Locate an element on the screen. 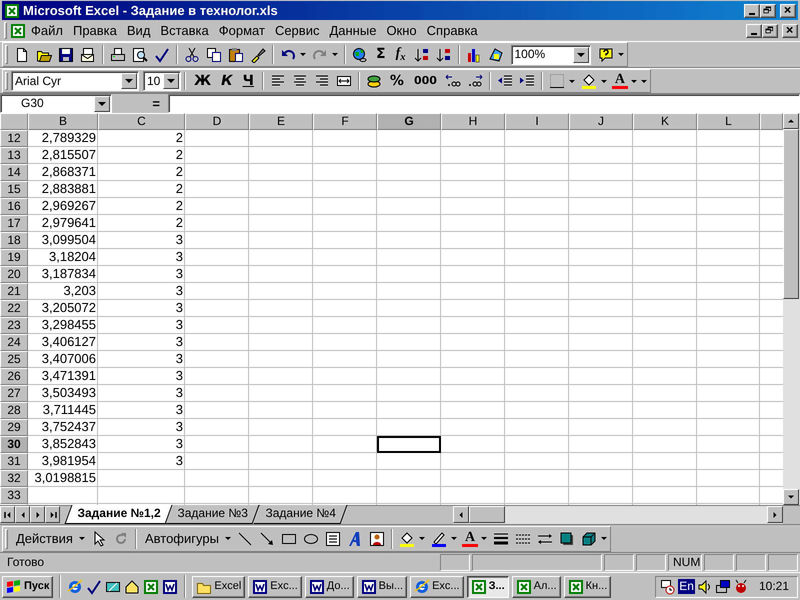  row-header: 12 is located at coordinates (14, 138).